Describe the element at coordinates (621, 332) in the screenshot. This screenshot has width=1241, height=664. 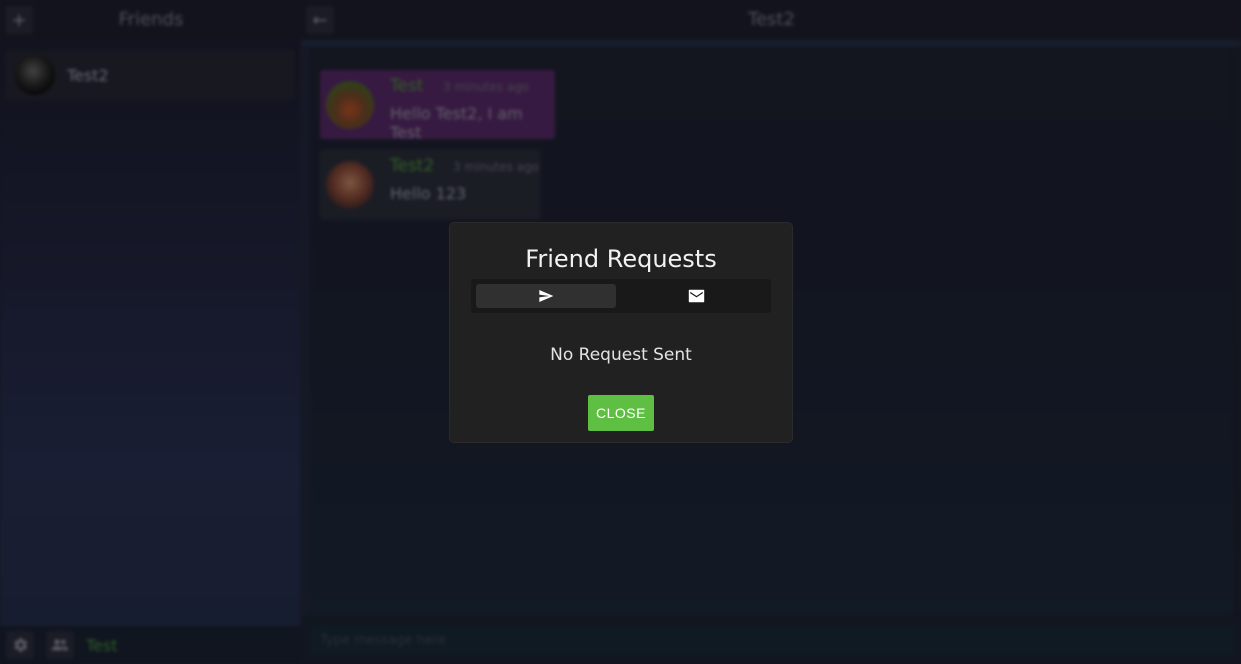
I see `friend-requests-dialog: Friend Requests No Request Sent CLOSE` at that location.